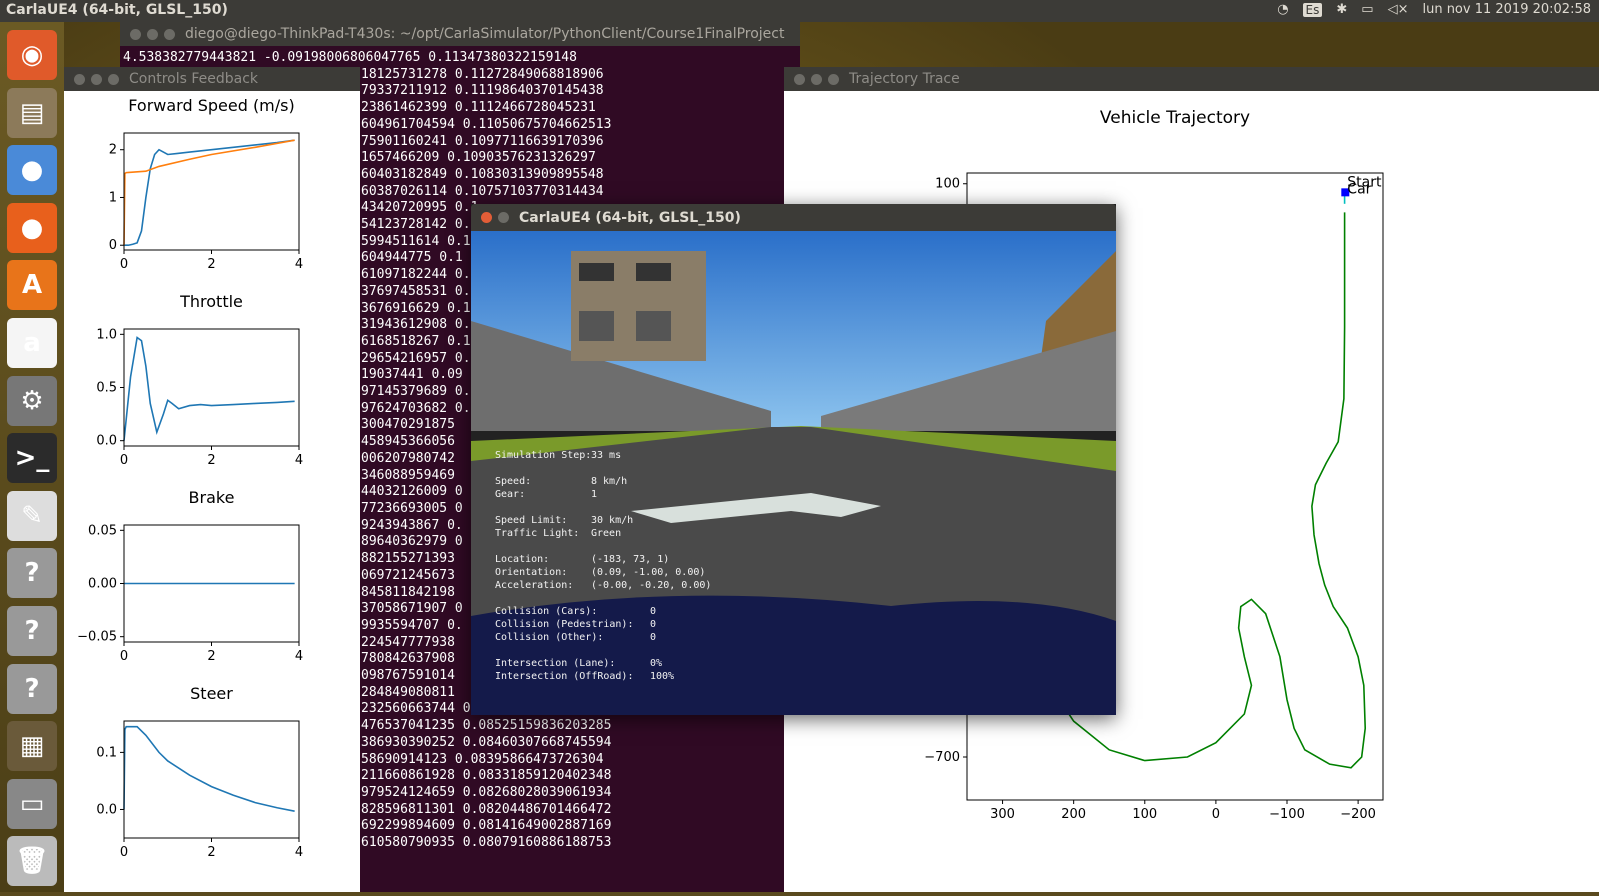 The width and height of the screenshot is (1599, 896). Describe the element at coordinates (1312, 9) in the screenshot. I see `keyboard-layout-indicator: Es` at that location.